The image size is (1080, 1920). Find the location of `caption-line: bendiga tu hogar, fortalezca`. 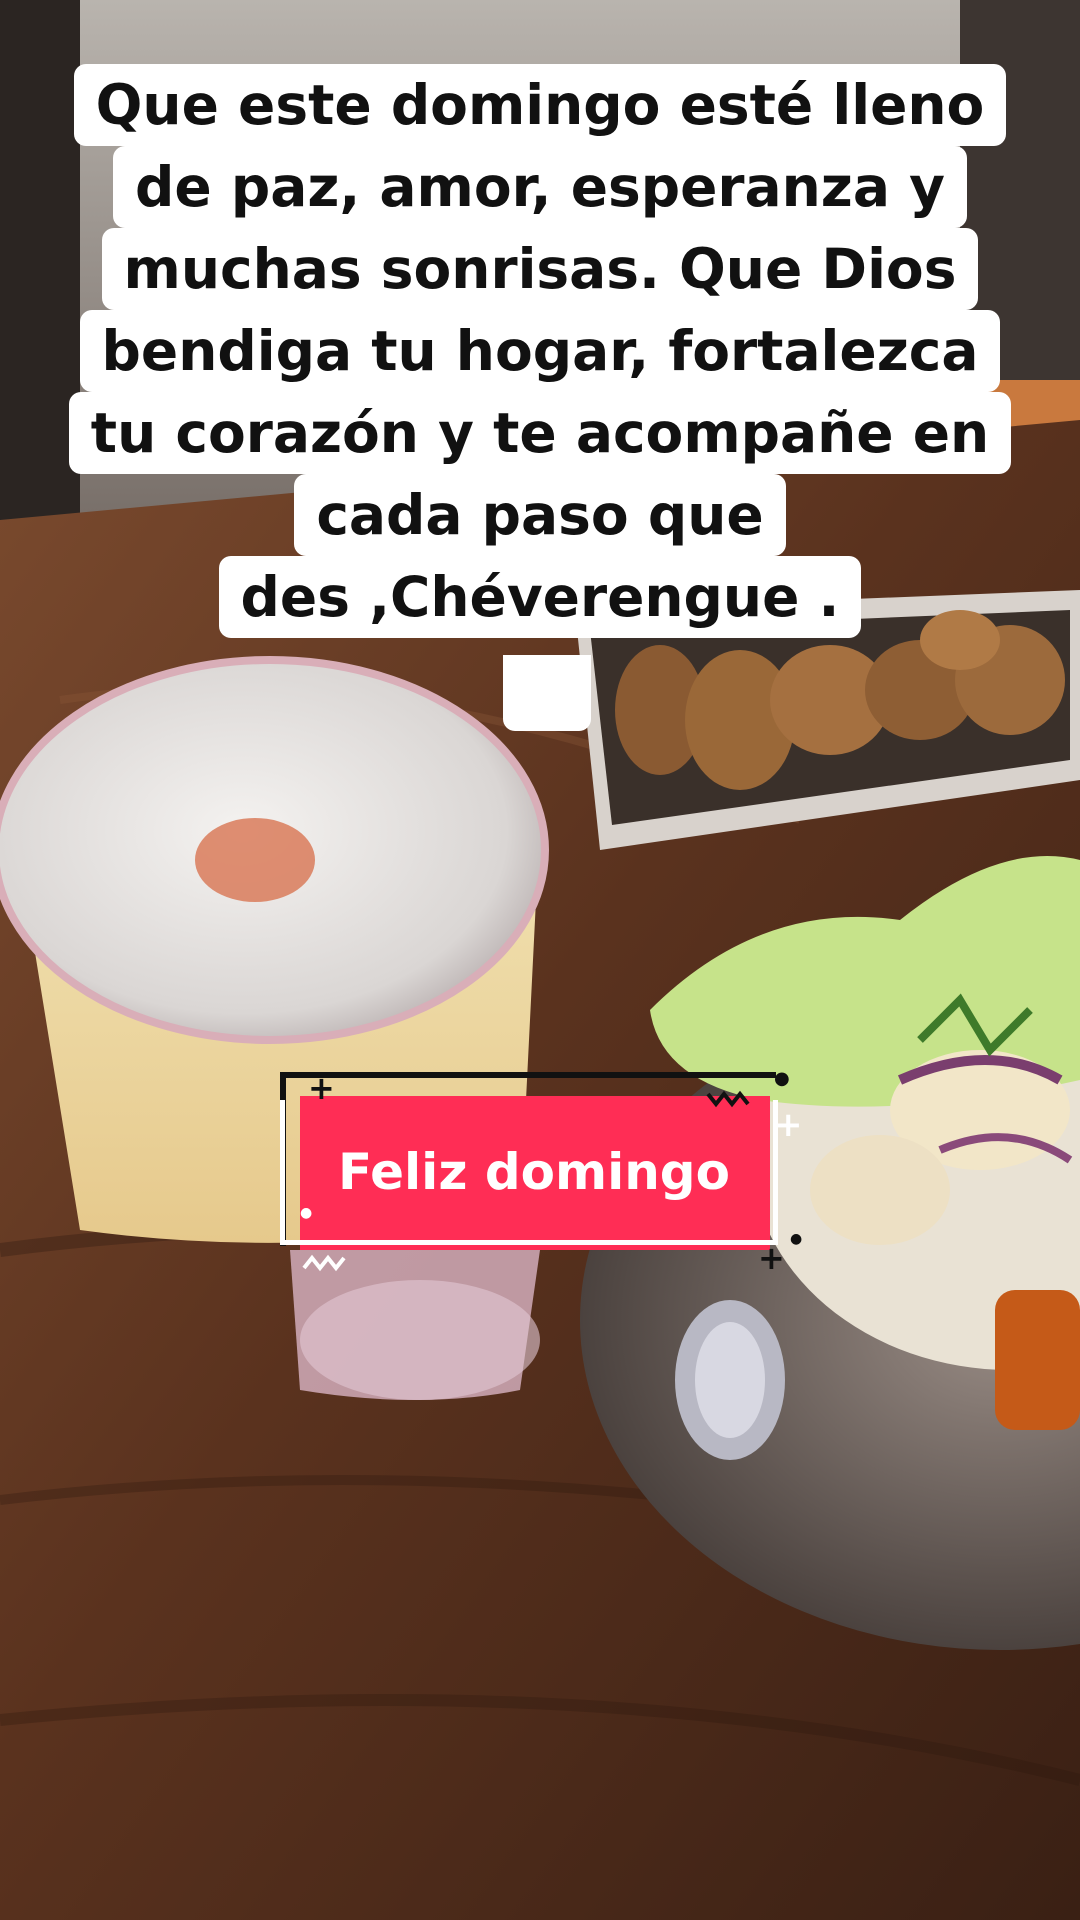

caption-line: bendiga tu hogar, fortalezca is located at coordinates (540, 351).